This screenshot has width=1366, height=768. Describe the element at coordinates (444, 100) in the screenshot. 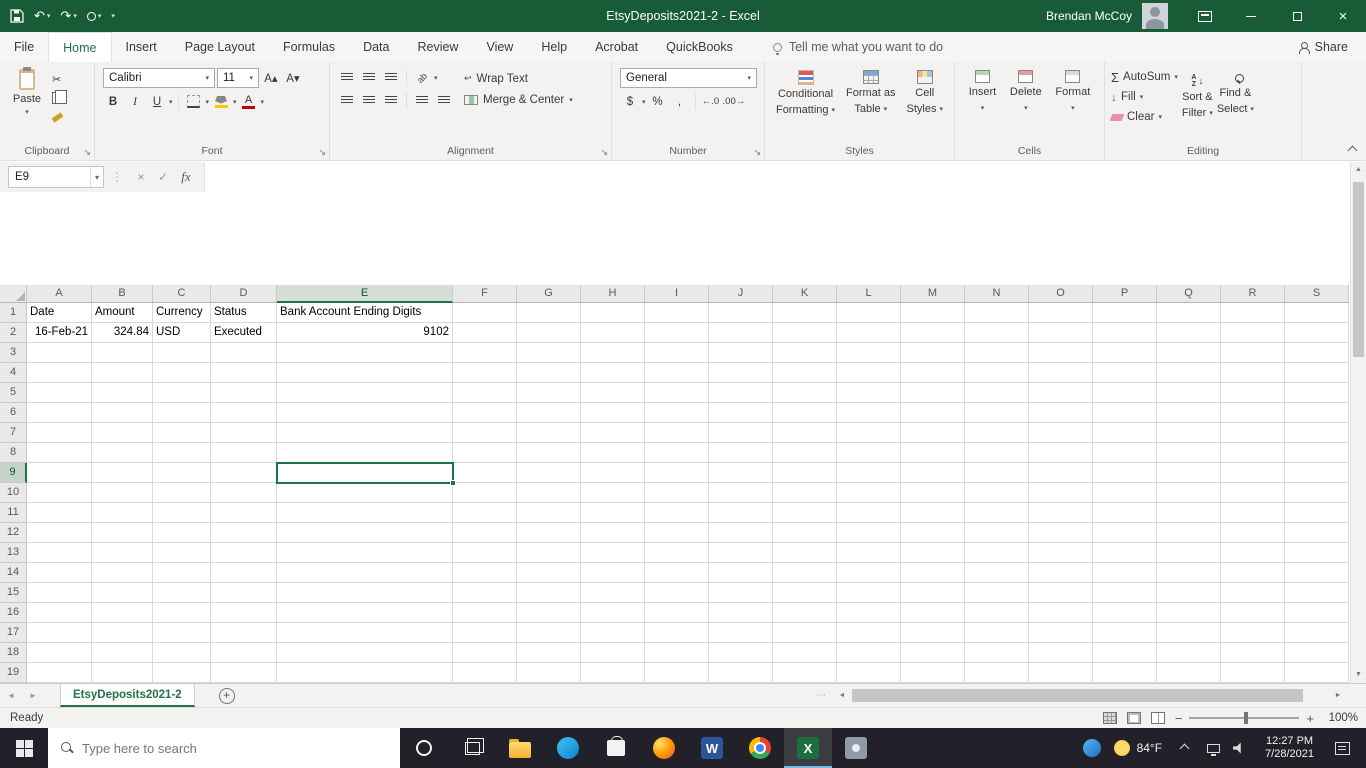

I see `increase-indent-button` at that location.